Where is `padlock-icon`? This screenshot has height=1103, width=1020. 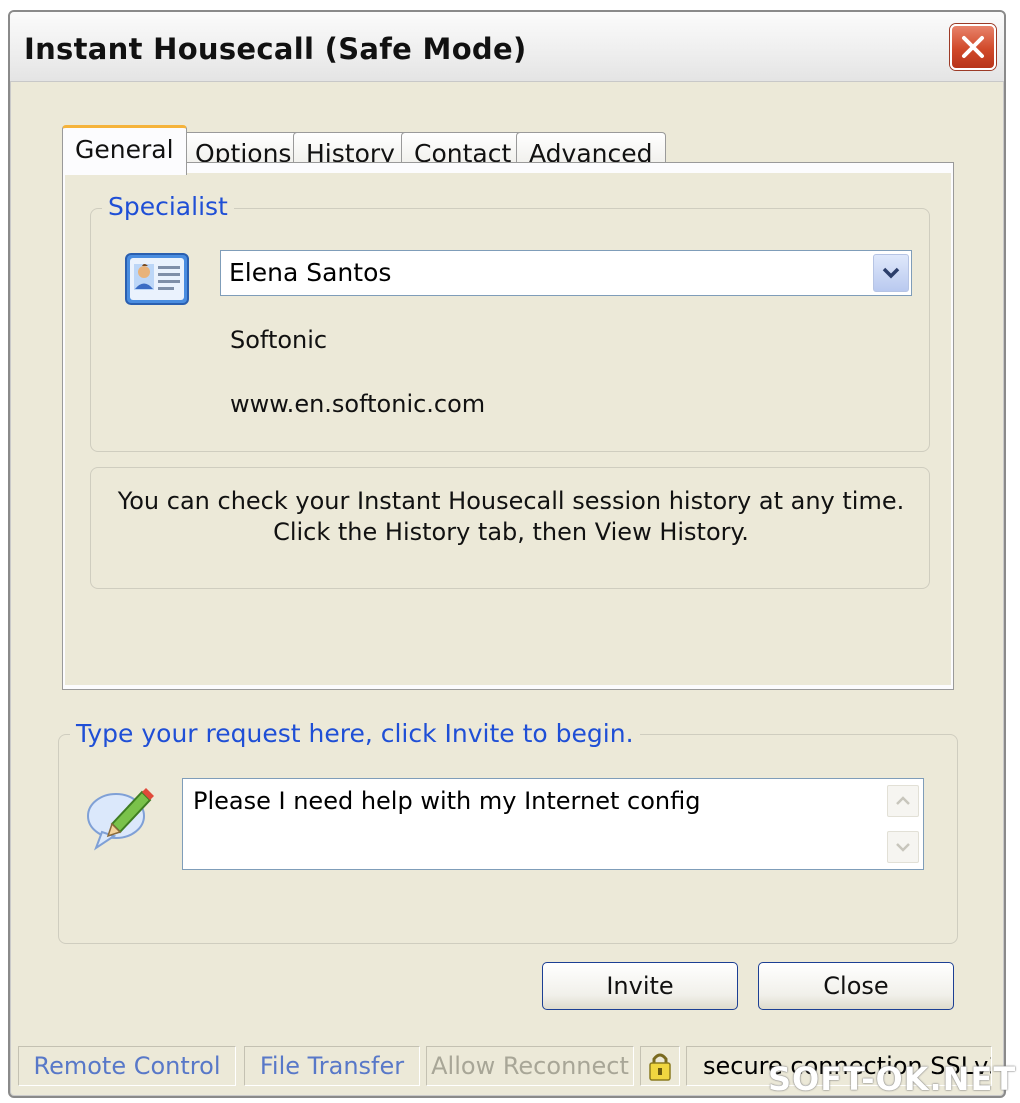
padlock-icon is located at coordinates (660, 1066).